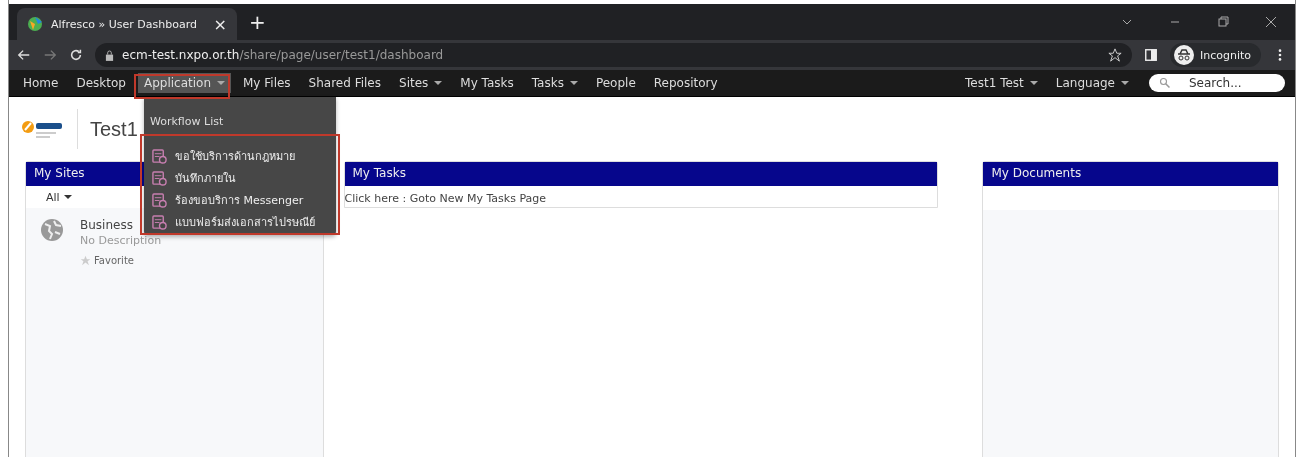  I want to click on tab-title: Alfresco » User Dashboard, so click(124, 24).